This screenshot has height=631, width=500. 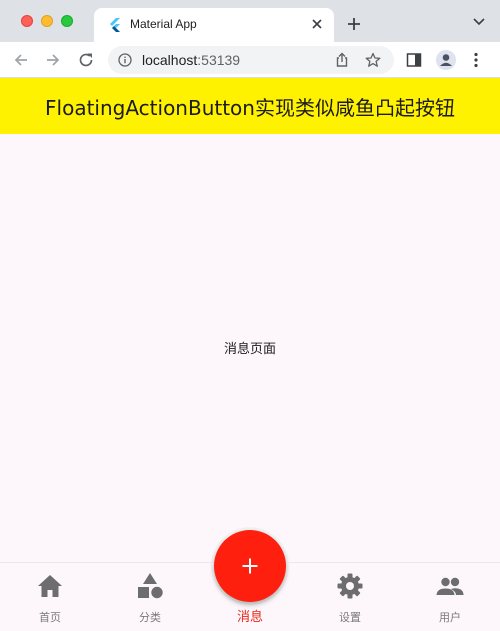 I want to click on address-bar: localhost:53139, so click(x=251, y=60).